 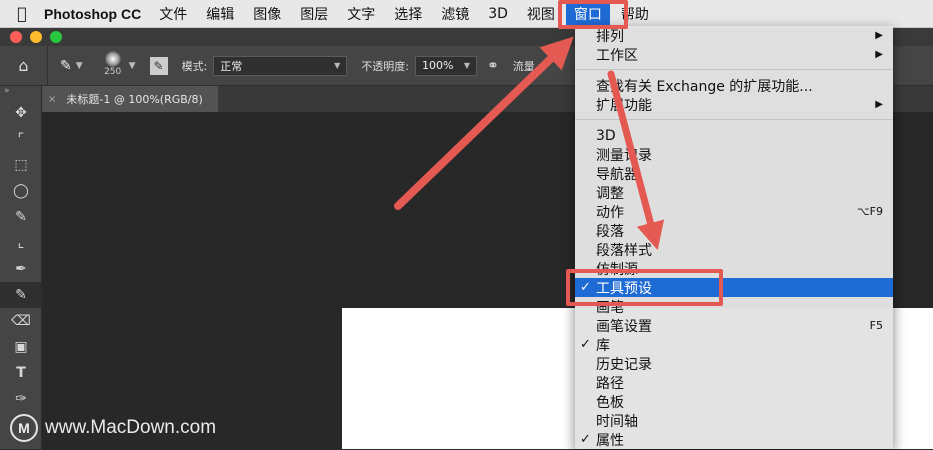 I want to click on menu-3d: 3D, so click(x=498, y=14).